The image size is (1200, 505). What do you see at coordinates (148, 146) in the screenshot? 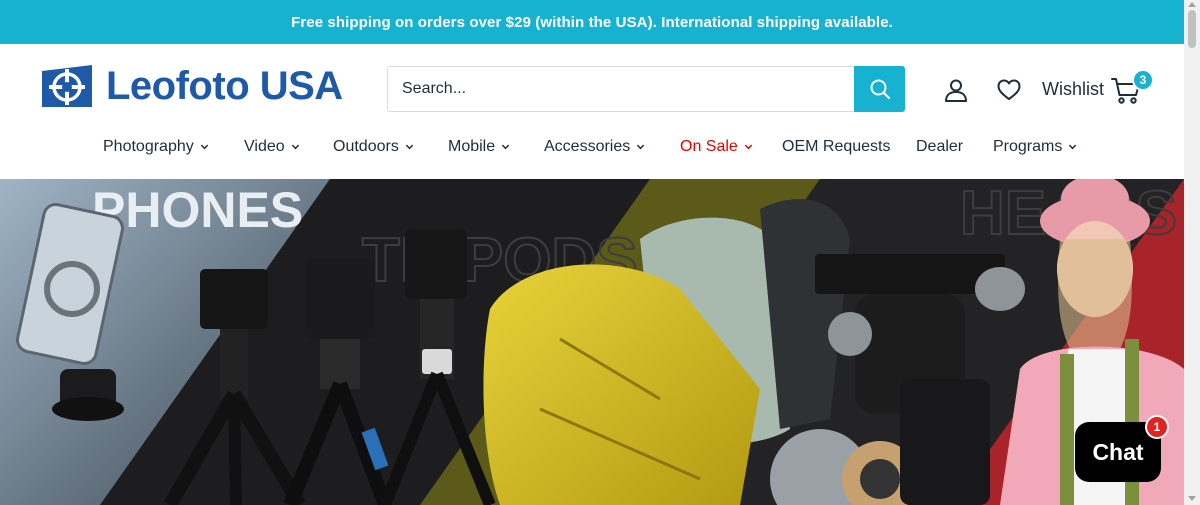
I see `nav-label: Photography` at bounding box center [148, 146].